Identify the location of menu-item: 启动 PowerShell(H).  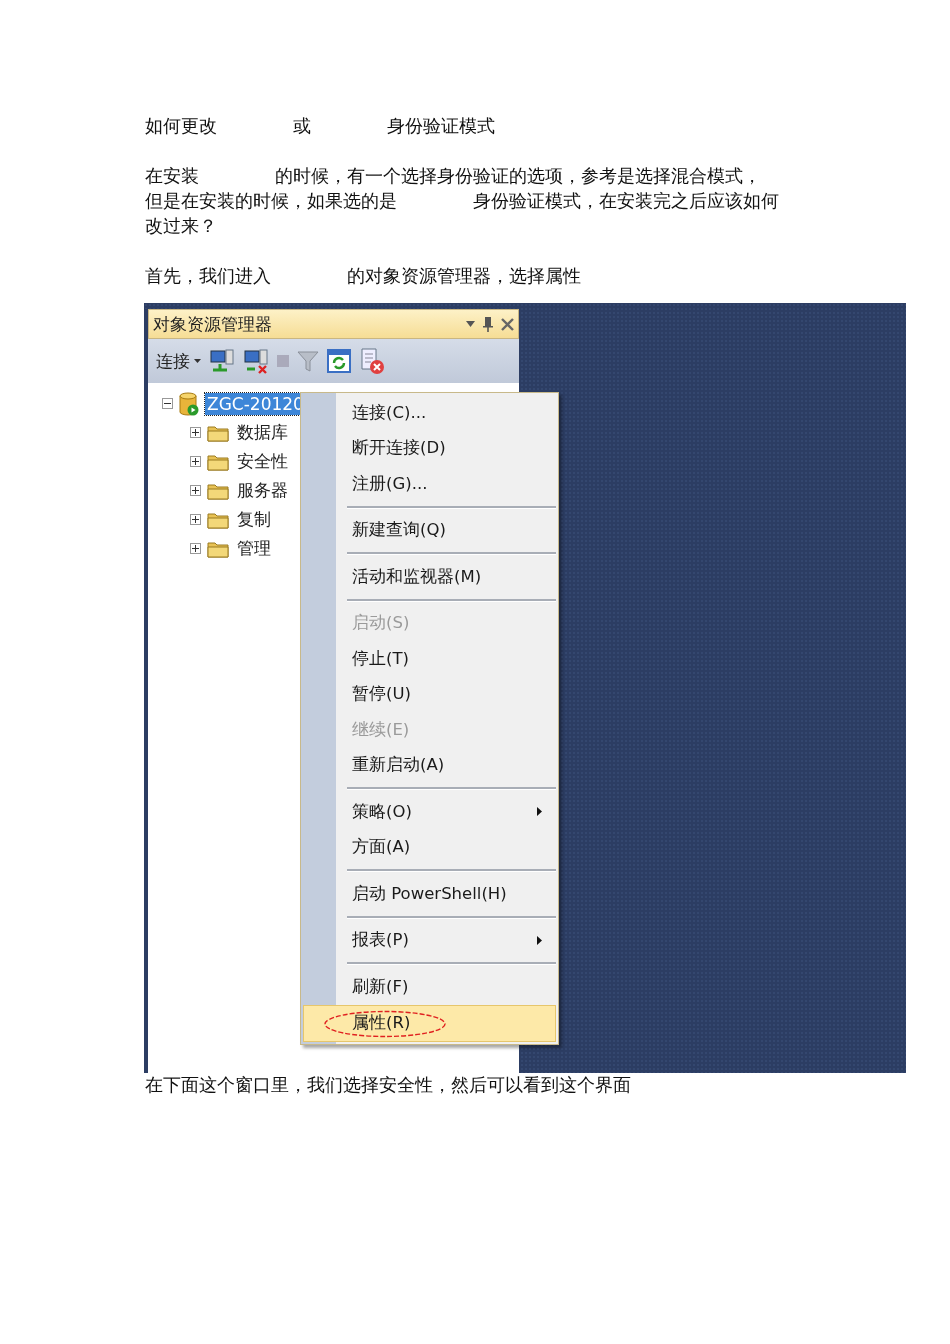
(429, 894).